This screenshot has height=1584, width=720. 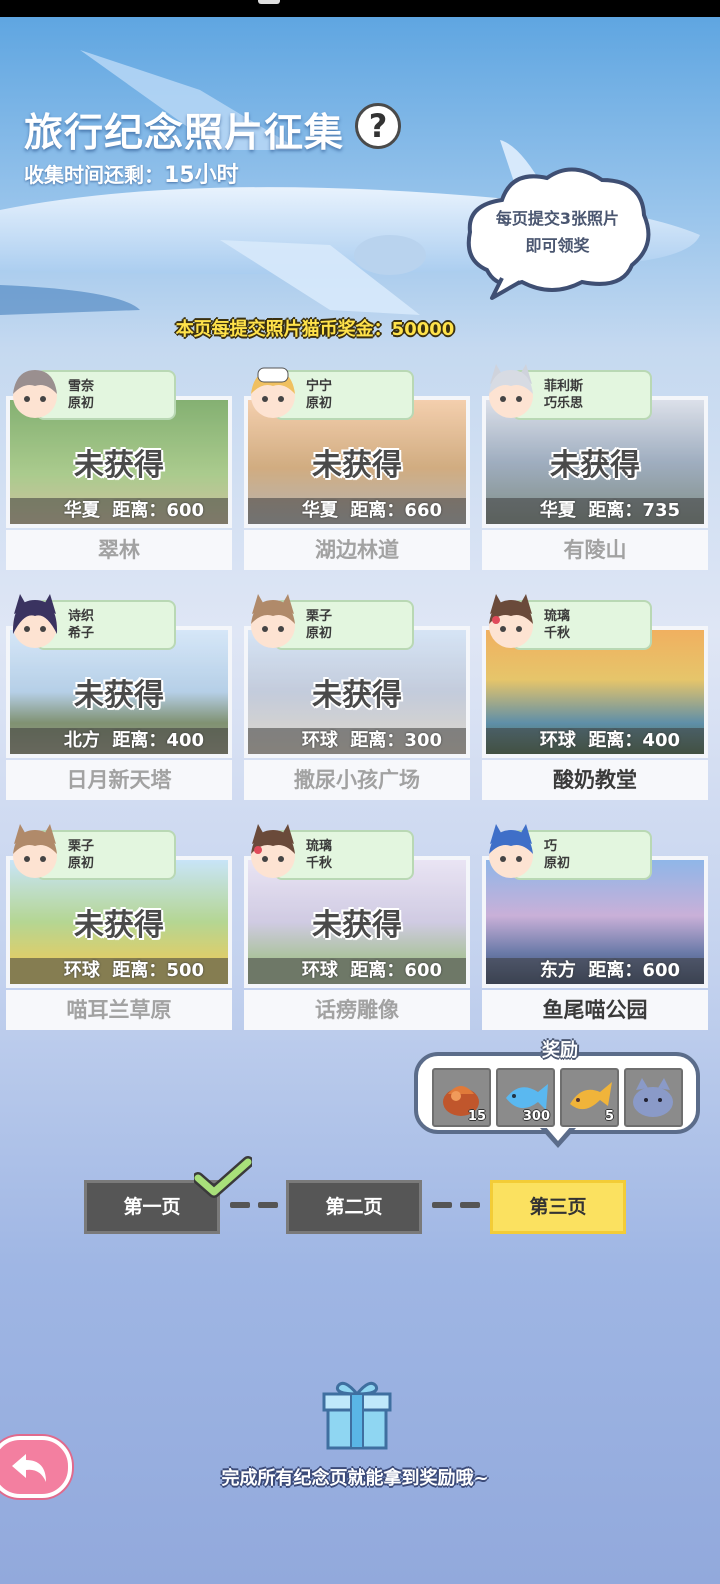 What do you see at coordinates (354, 1207) in the screenshot?
I see `page-tab-2: 第二页` at bounding box center [354, 1207].